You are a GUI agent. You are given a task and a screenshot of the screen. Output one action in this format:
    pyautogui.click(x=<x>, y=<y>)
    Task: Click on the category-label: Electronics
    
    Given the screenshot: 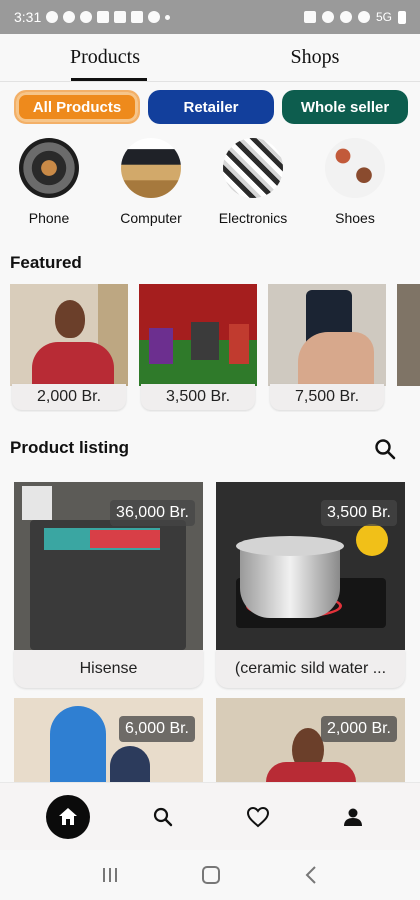 What is the action you would take?
    pyautogui.click(x=253, y=218)
    